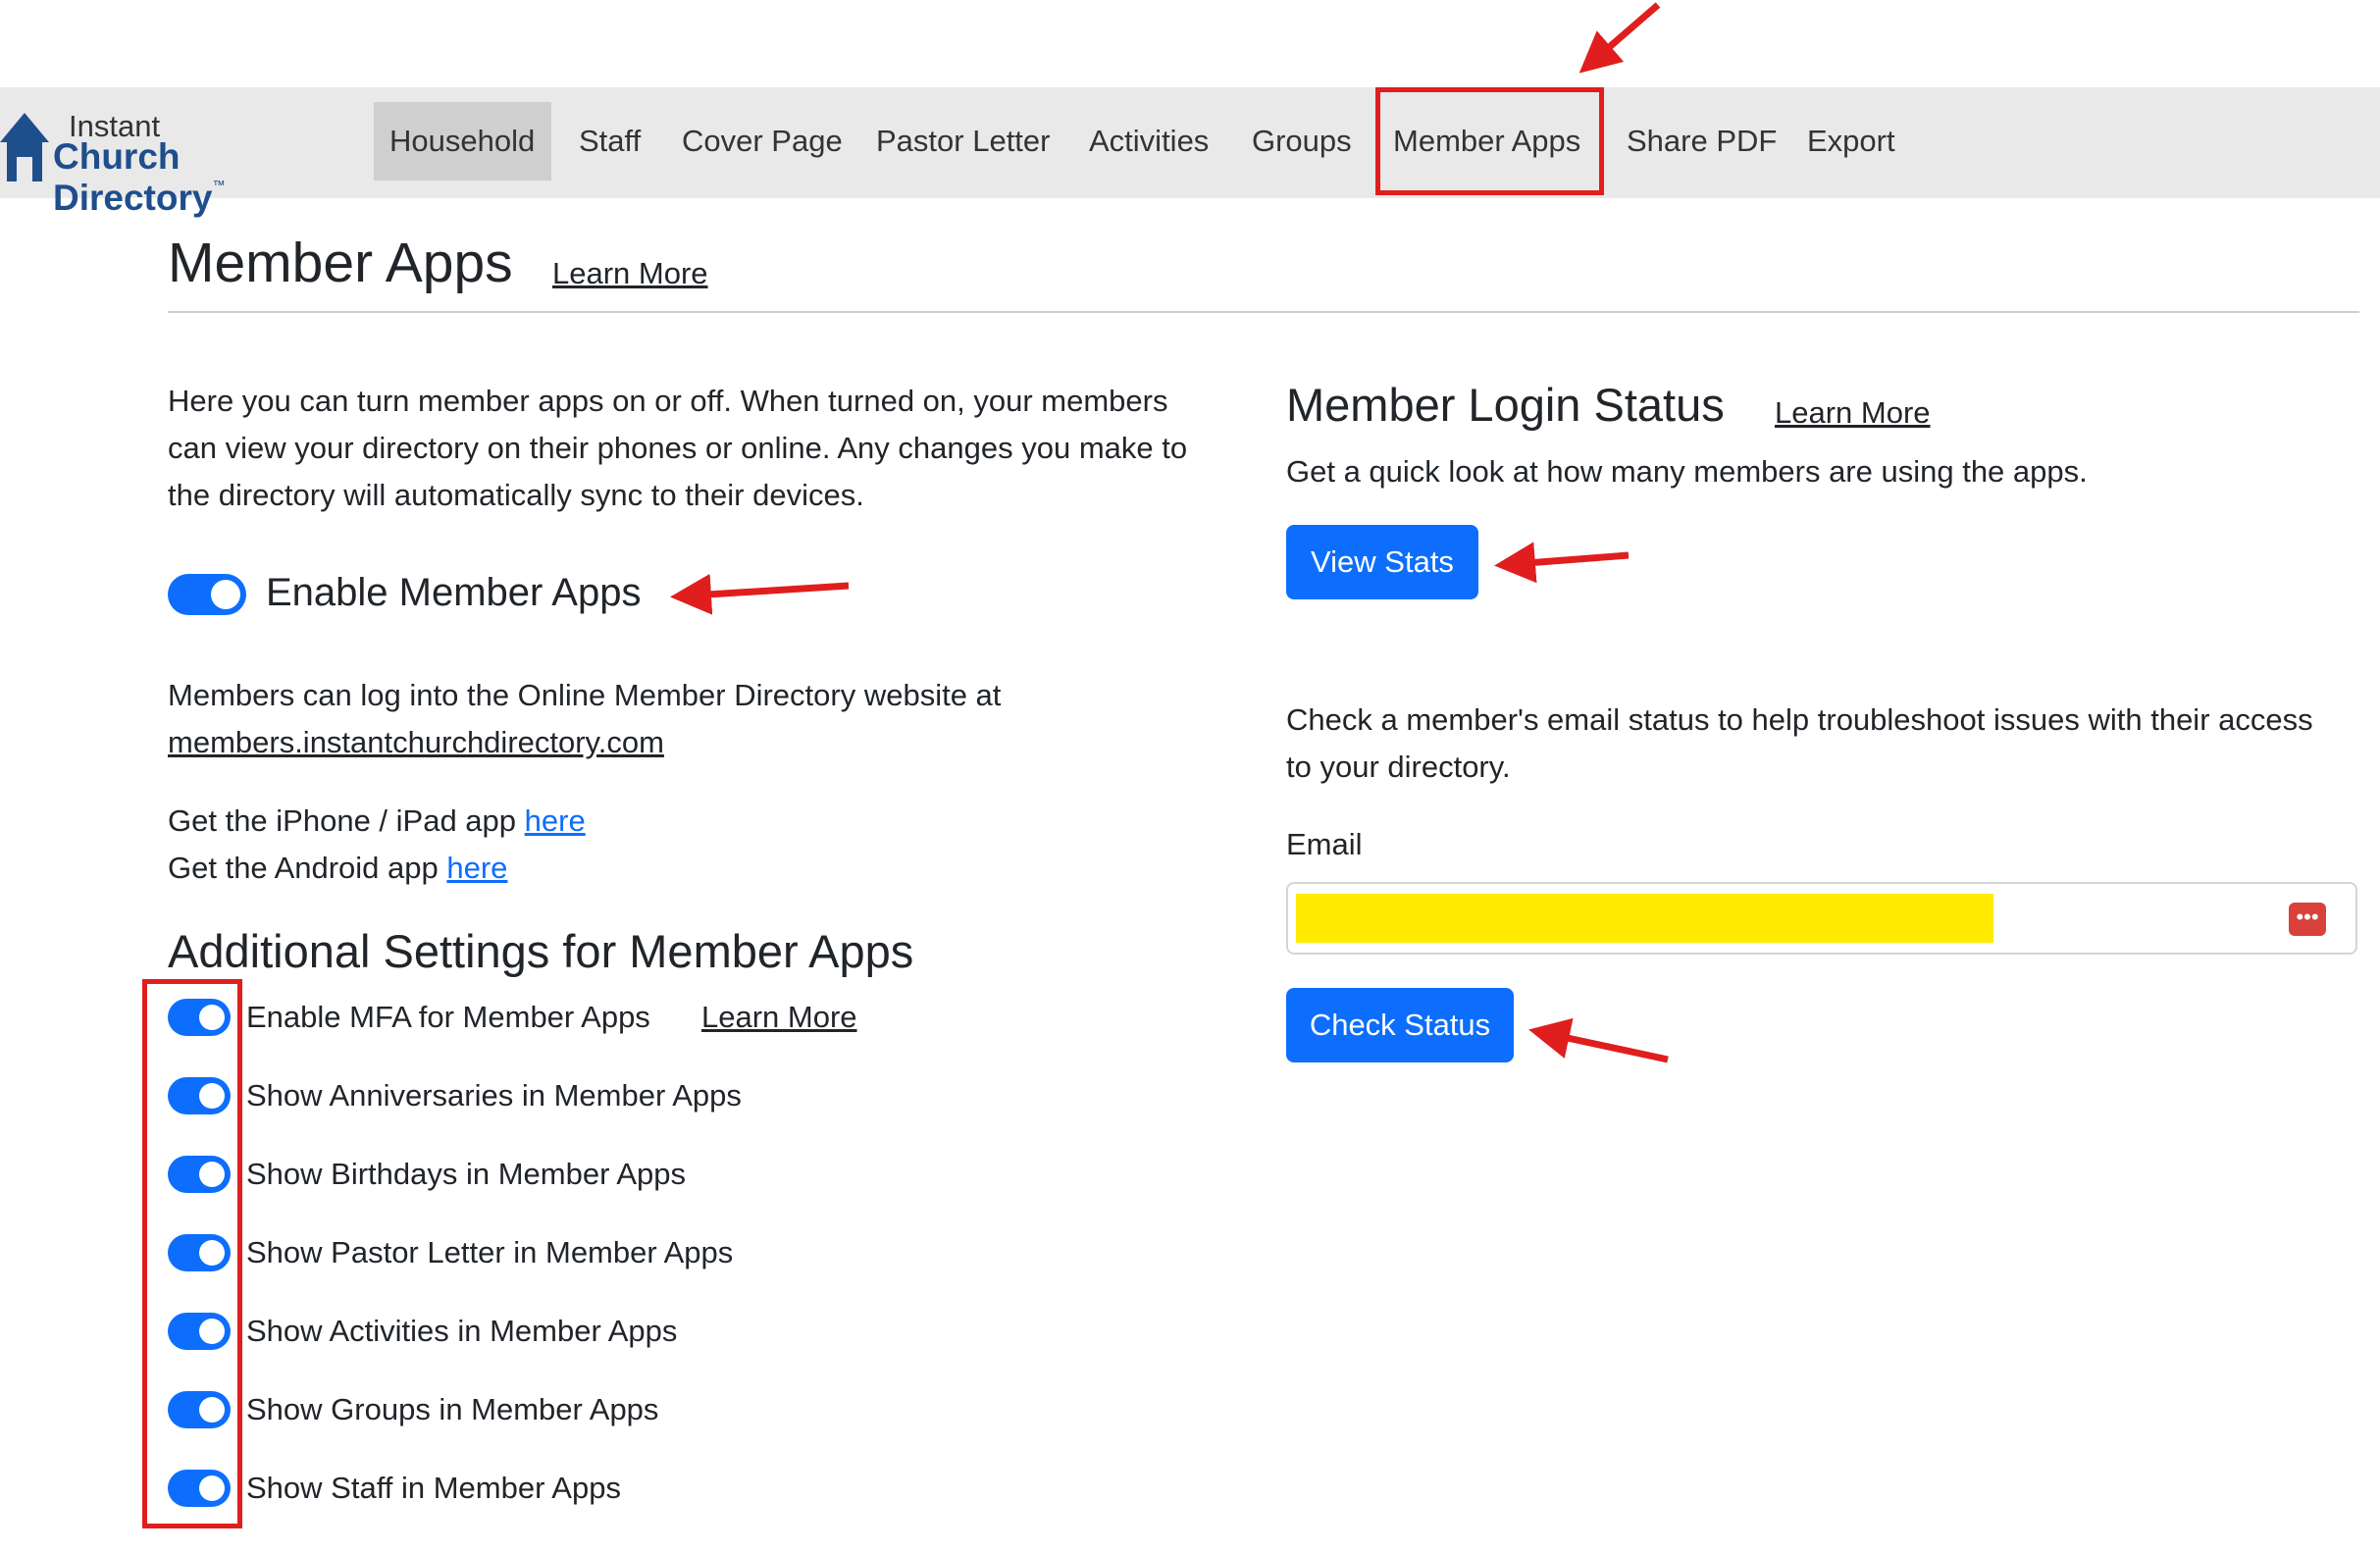  Describe the element at coordinates (760, 594) in the screenshot. I see `arrow-to-enable-toggle` at that location.